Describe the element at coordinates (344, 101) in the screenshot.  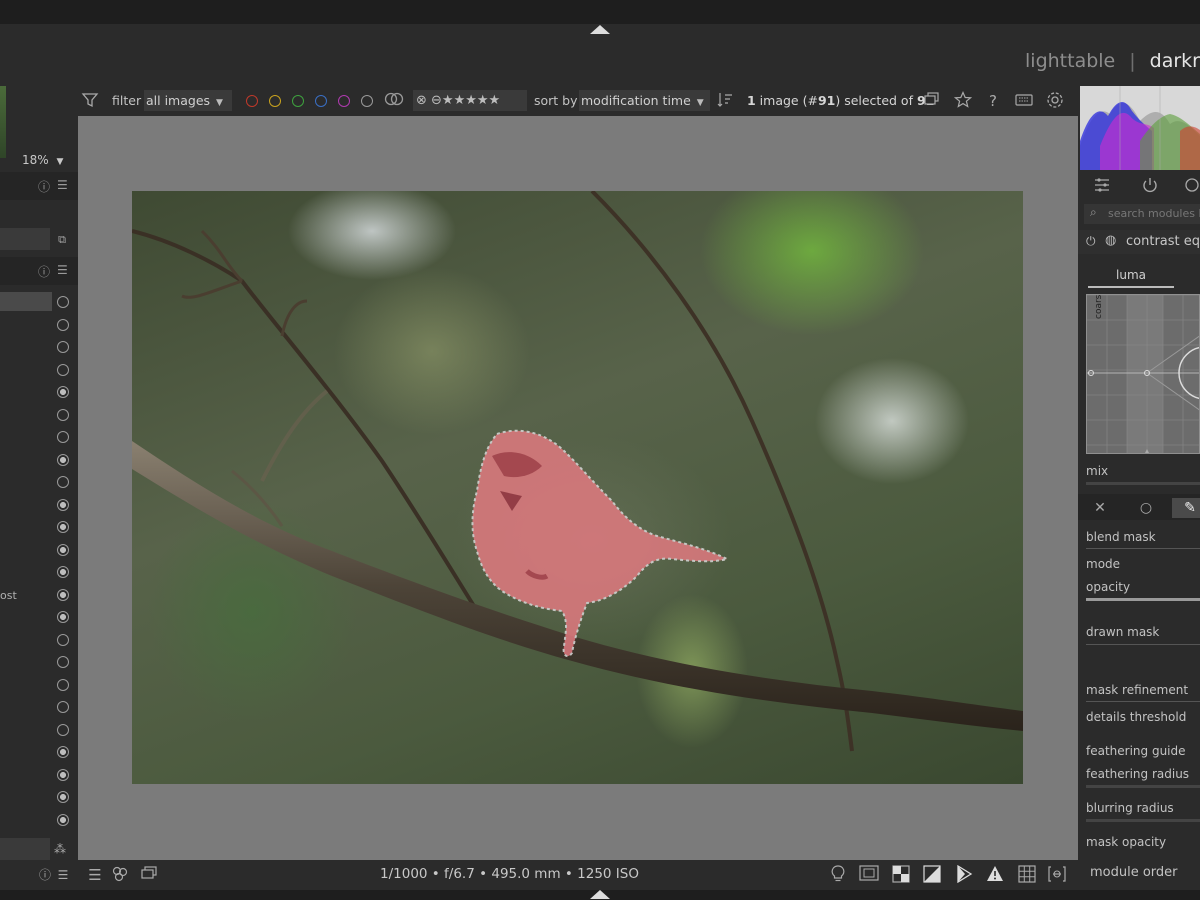
I see `color-label-purple-icon` at that location.